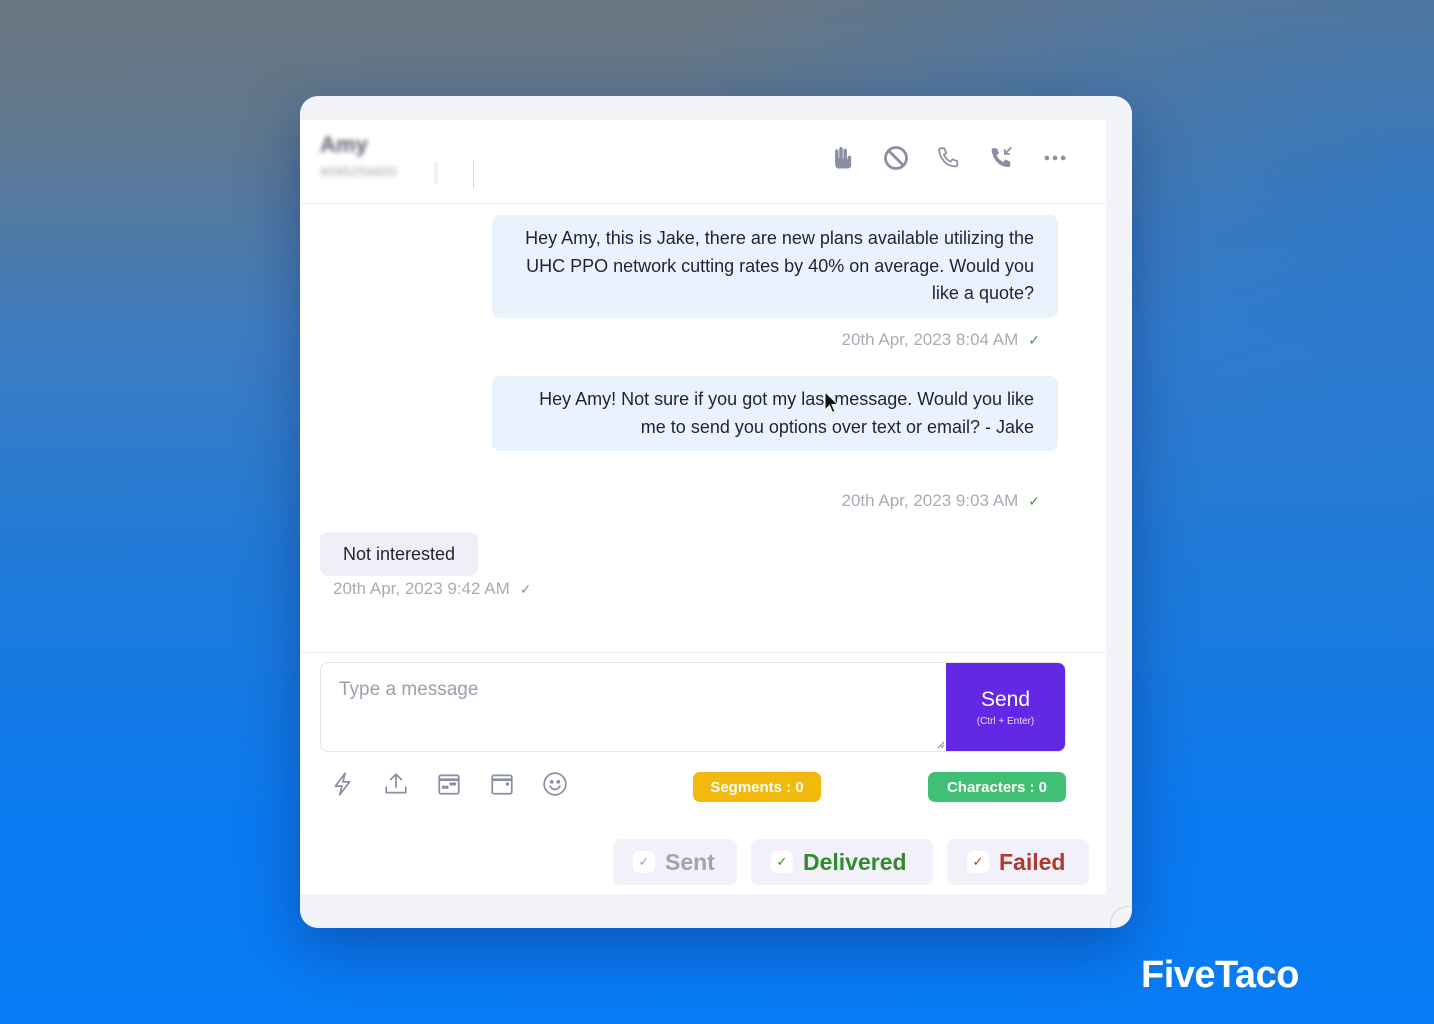 This screenshot has width=1434, height=1024. What do you see at coordinates (855, 861) in the screenshot?
I see `filter-label: Delivered` at bounding box center [855, 861].